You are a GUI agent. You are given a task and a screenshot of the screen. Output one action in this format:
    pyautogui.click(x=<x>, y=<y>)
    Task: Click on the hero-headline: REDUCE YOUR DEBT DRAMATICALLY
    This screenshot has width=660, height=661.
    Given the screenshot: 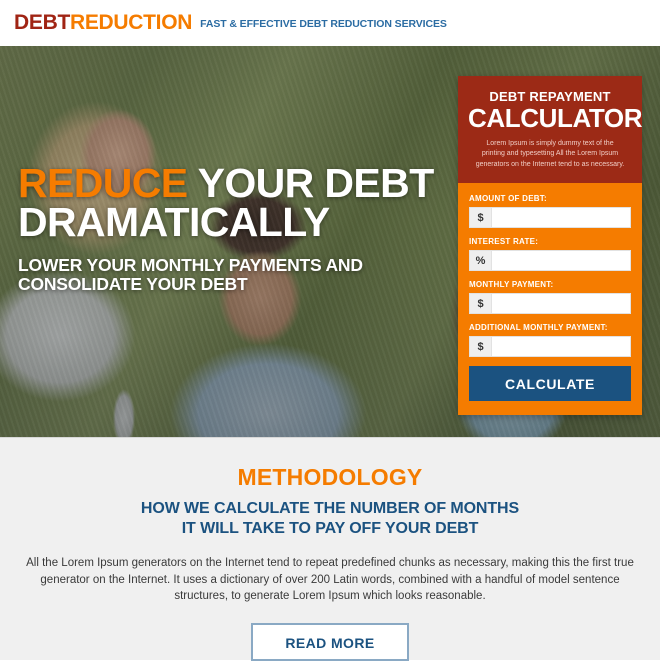 What is the action you would take?
    pyautogui.click(x=228, y=204)
    